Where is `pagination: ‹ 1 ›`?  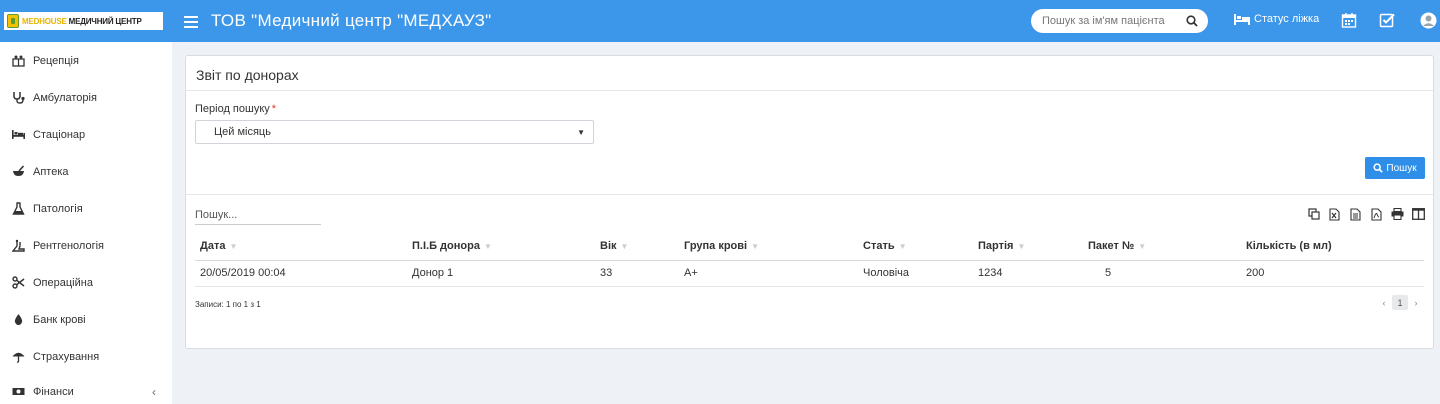
pagination: ‹ 1 › is located at coordinates (1400, 302).